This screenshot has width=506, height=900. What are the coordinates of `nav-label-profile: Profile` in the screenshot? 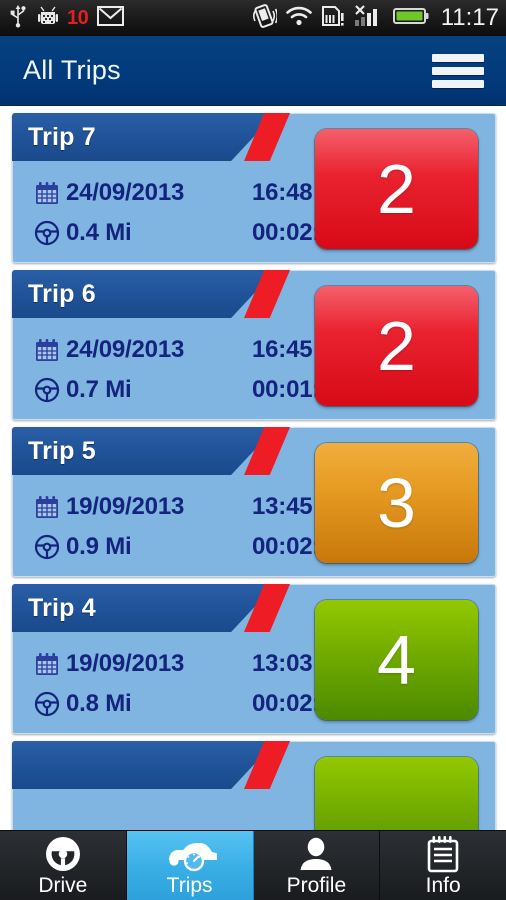 It's located at (316, 885).